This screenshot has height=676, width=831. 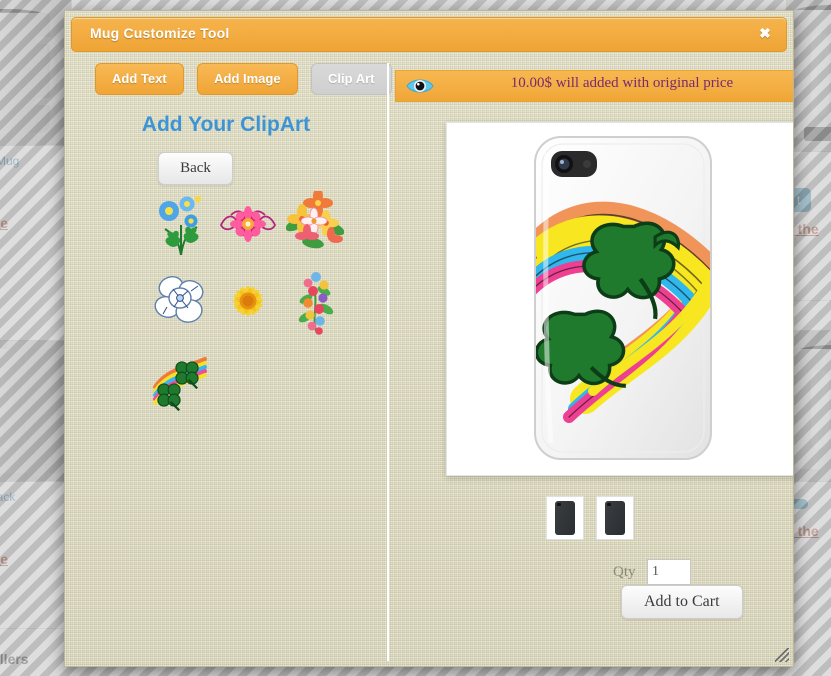 I want to click on price-banner: 10.00$ will added with original price, so click(x=594, y=86).